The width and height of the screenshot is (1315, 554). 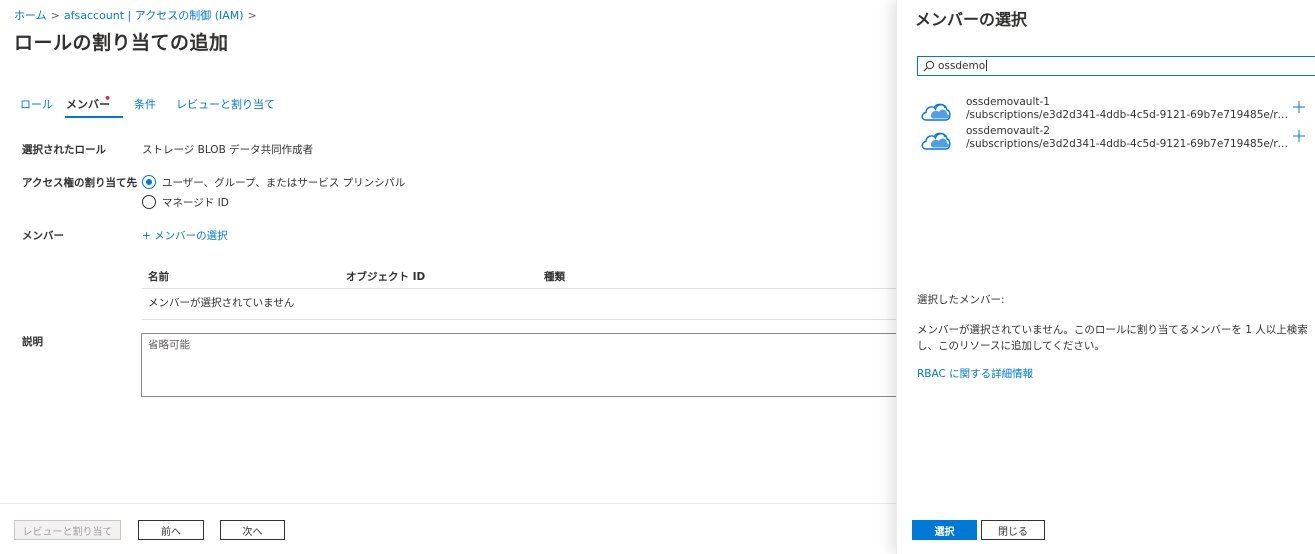 I want to click on member-search-input: ossdemo, so click(x=1116, y=66).